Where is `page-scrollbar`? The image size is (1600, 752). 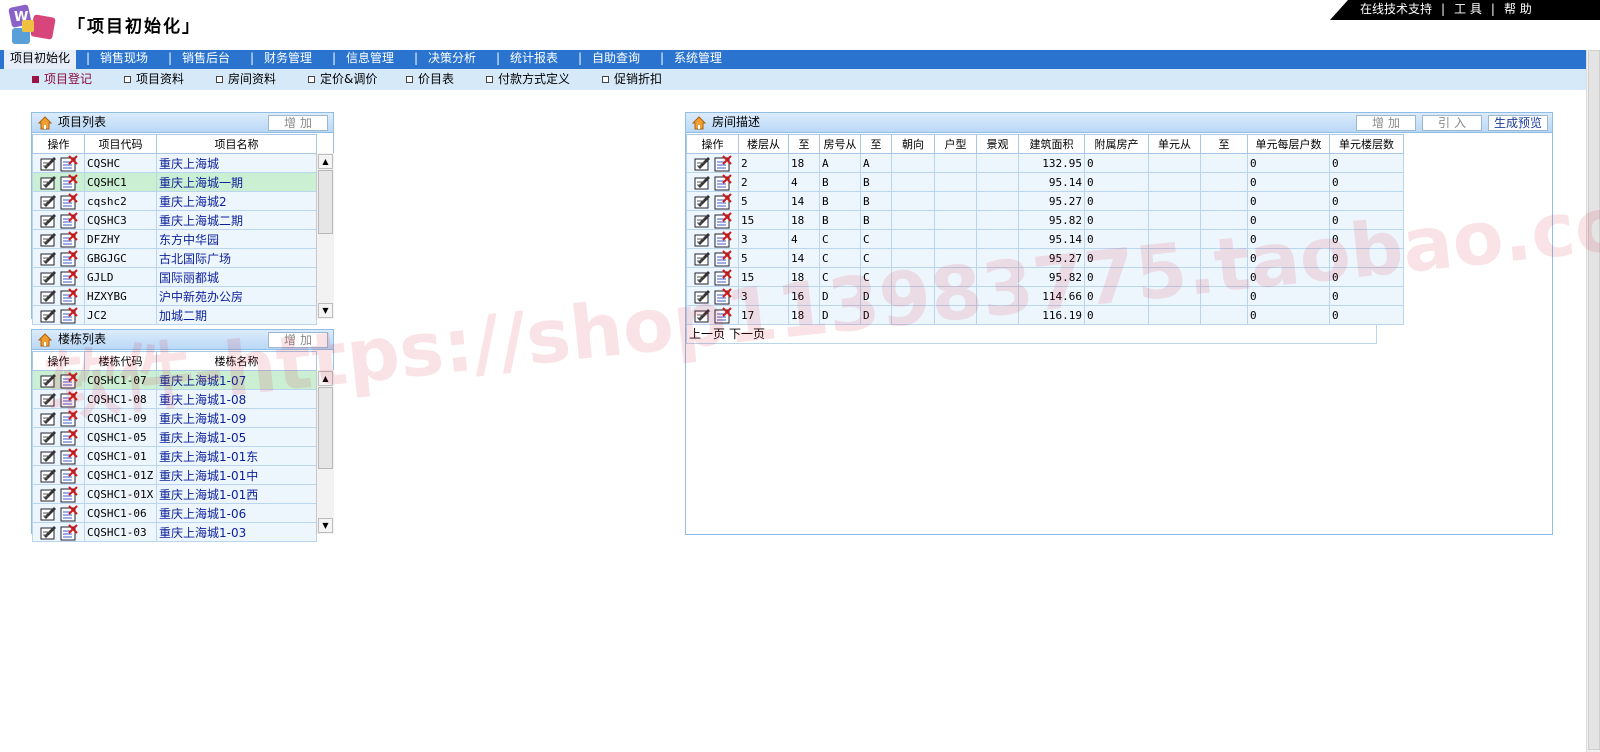 page-scrollbar is located at coordinates (1593, 401).